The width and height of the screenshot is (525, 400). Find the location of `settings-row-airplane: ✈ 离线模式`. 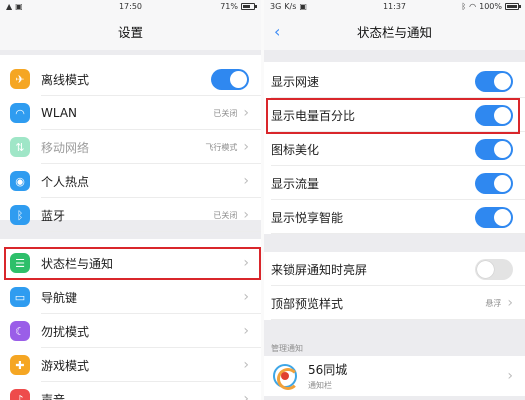

settings-row-airplane: ✈ 离线模式 is located at coordinates (130, 79).